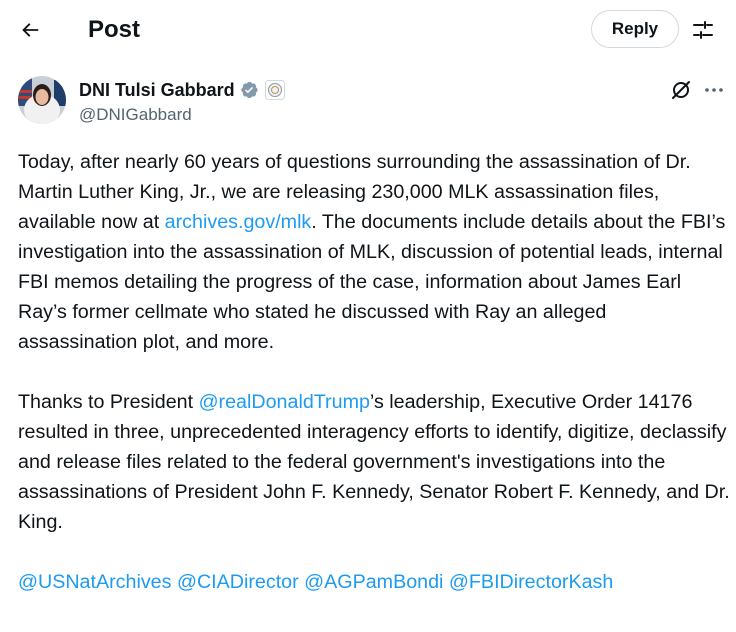 This screenshot has height=632, width=736. What do you see at coordinates (368, 30) in the screenshot?
I see `top-bar: Post Reply` at bounding box center [368, 30].